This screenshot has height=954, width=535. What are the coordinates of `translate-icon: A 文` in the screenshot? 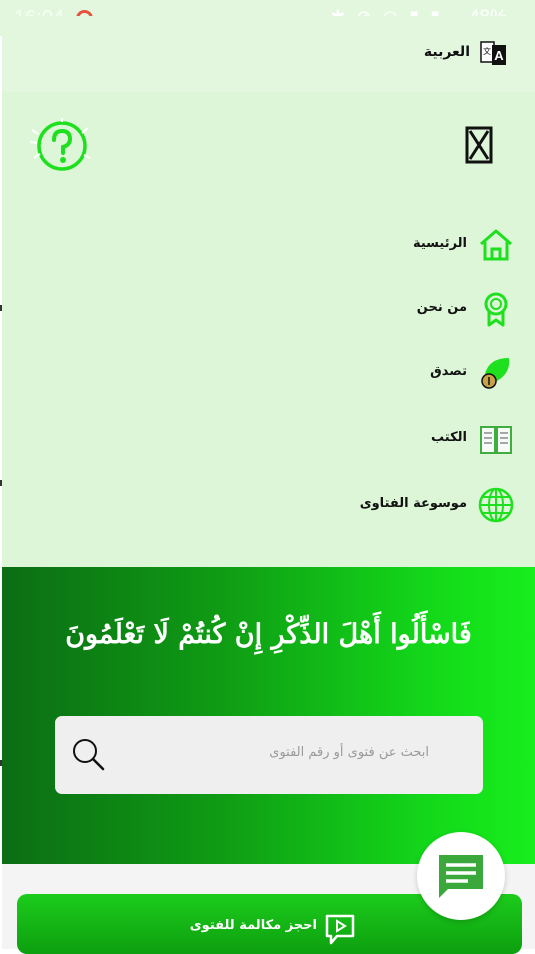 It's located at (494, 55).